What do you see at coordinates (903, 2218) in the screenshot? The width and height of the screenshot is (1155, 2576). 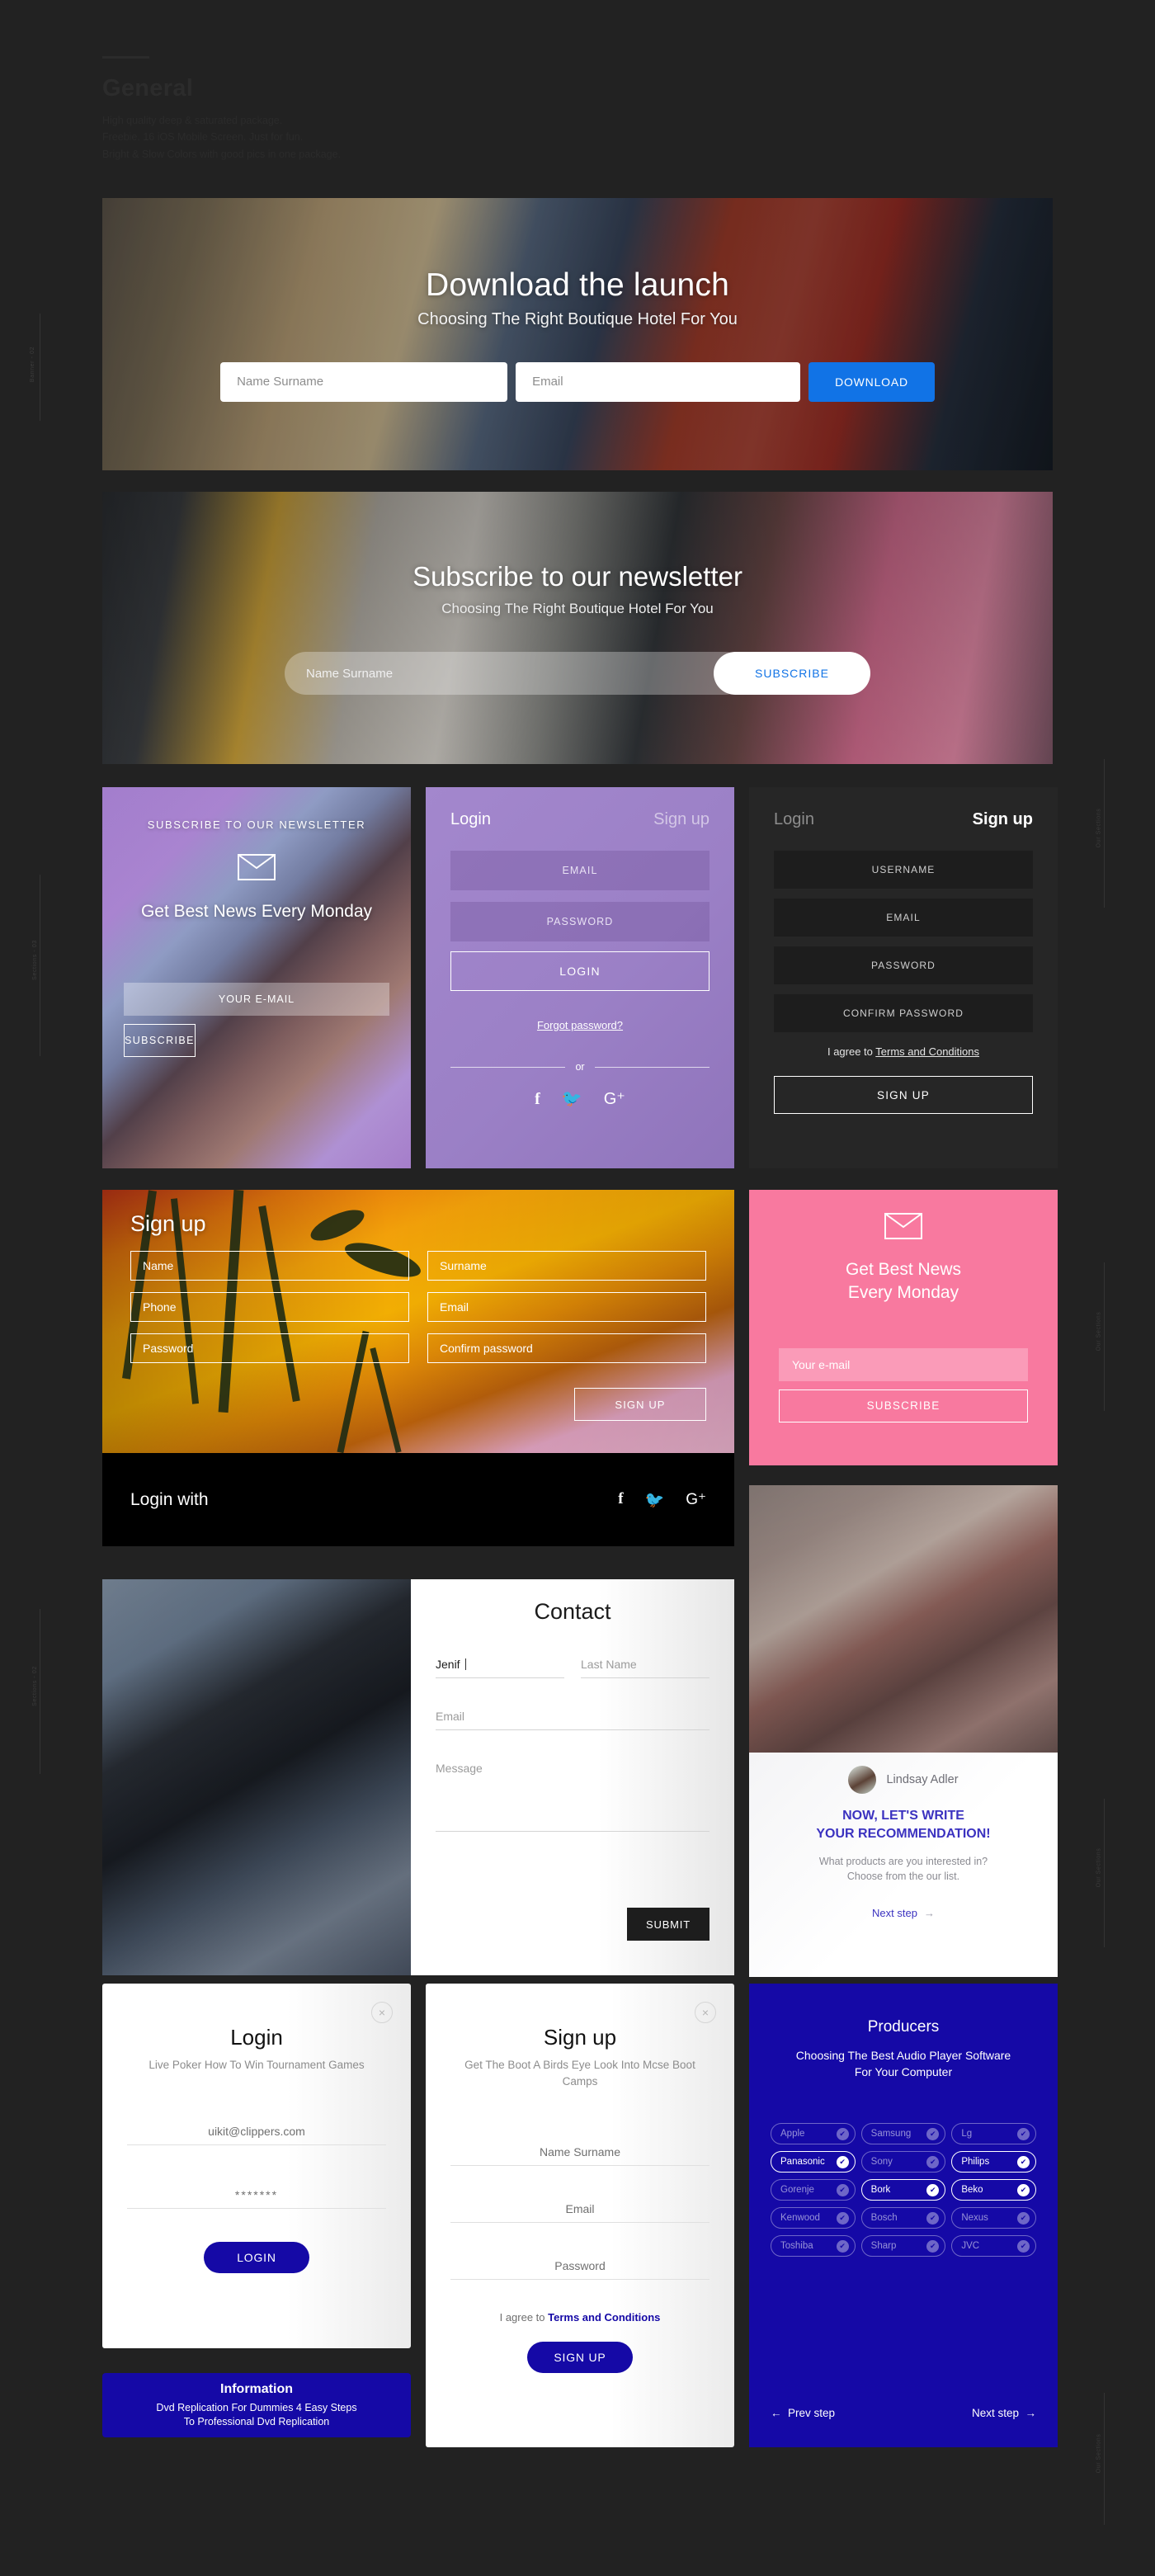 I see `producer-chip: Bosch ✔` at bounding box center [903, 2218].